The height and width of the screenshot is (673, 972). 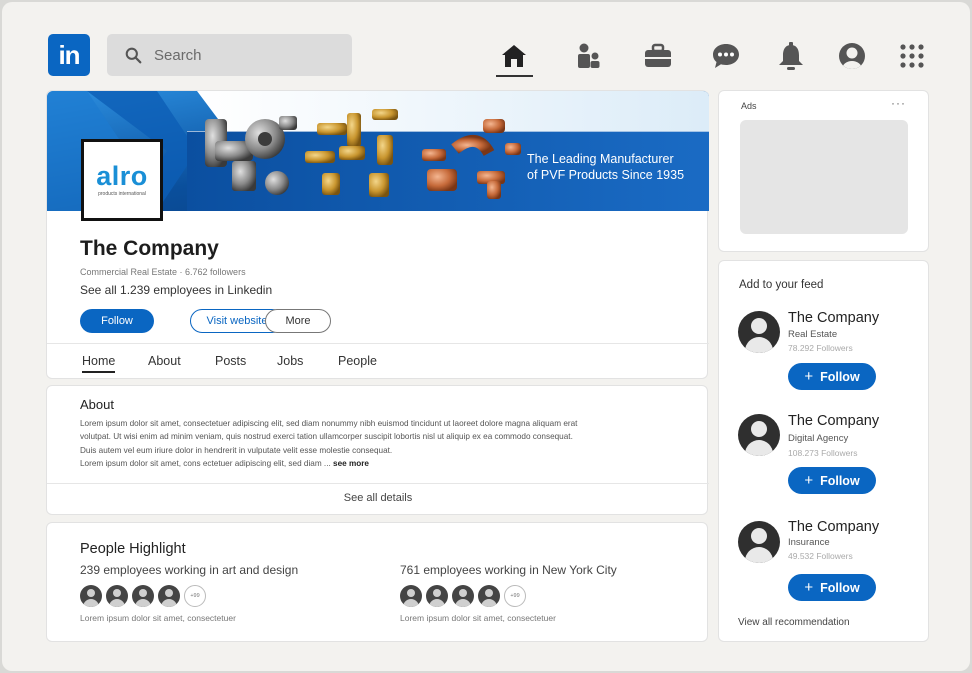 What do you see at coordinates (99, 363) in the screenshot?
I see `tab-home: Home` at bounding box center [99, 363].